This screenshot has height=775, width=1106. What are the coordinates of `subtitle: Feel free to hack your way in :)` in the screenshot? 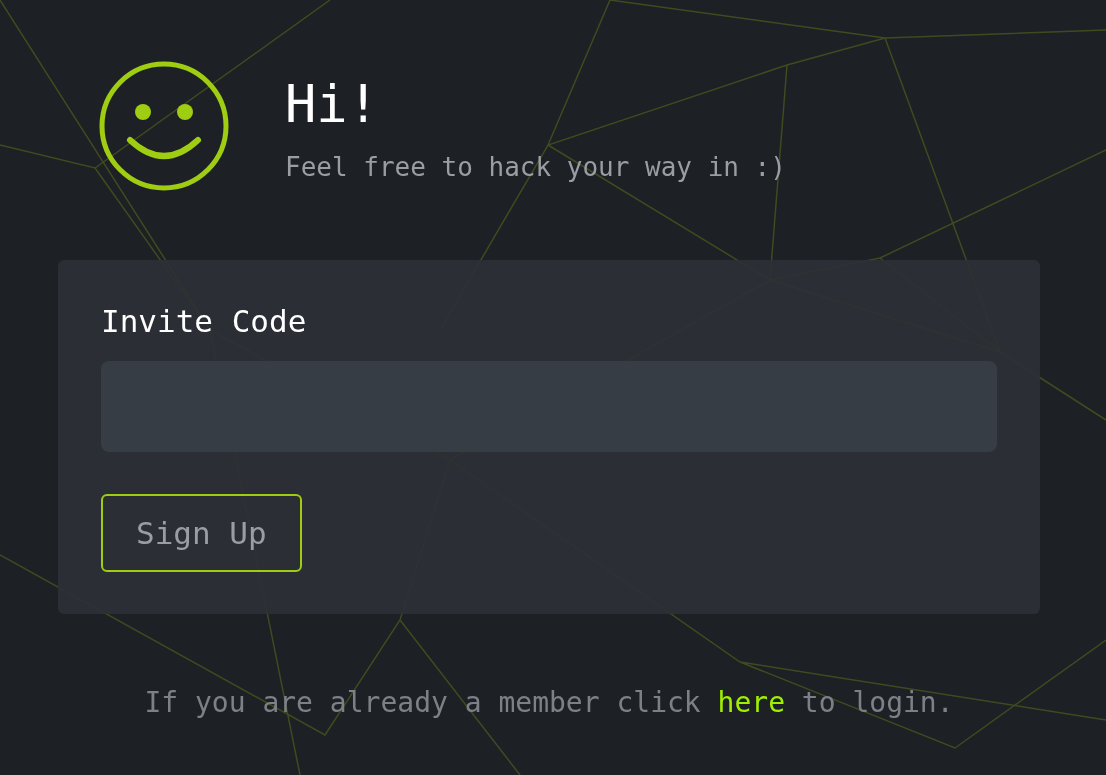 It's located at (535, 167).